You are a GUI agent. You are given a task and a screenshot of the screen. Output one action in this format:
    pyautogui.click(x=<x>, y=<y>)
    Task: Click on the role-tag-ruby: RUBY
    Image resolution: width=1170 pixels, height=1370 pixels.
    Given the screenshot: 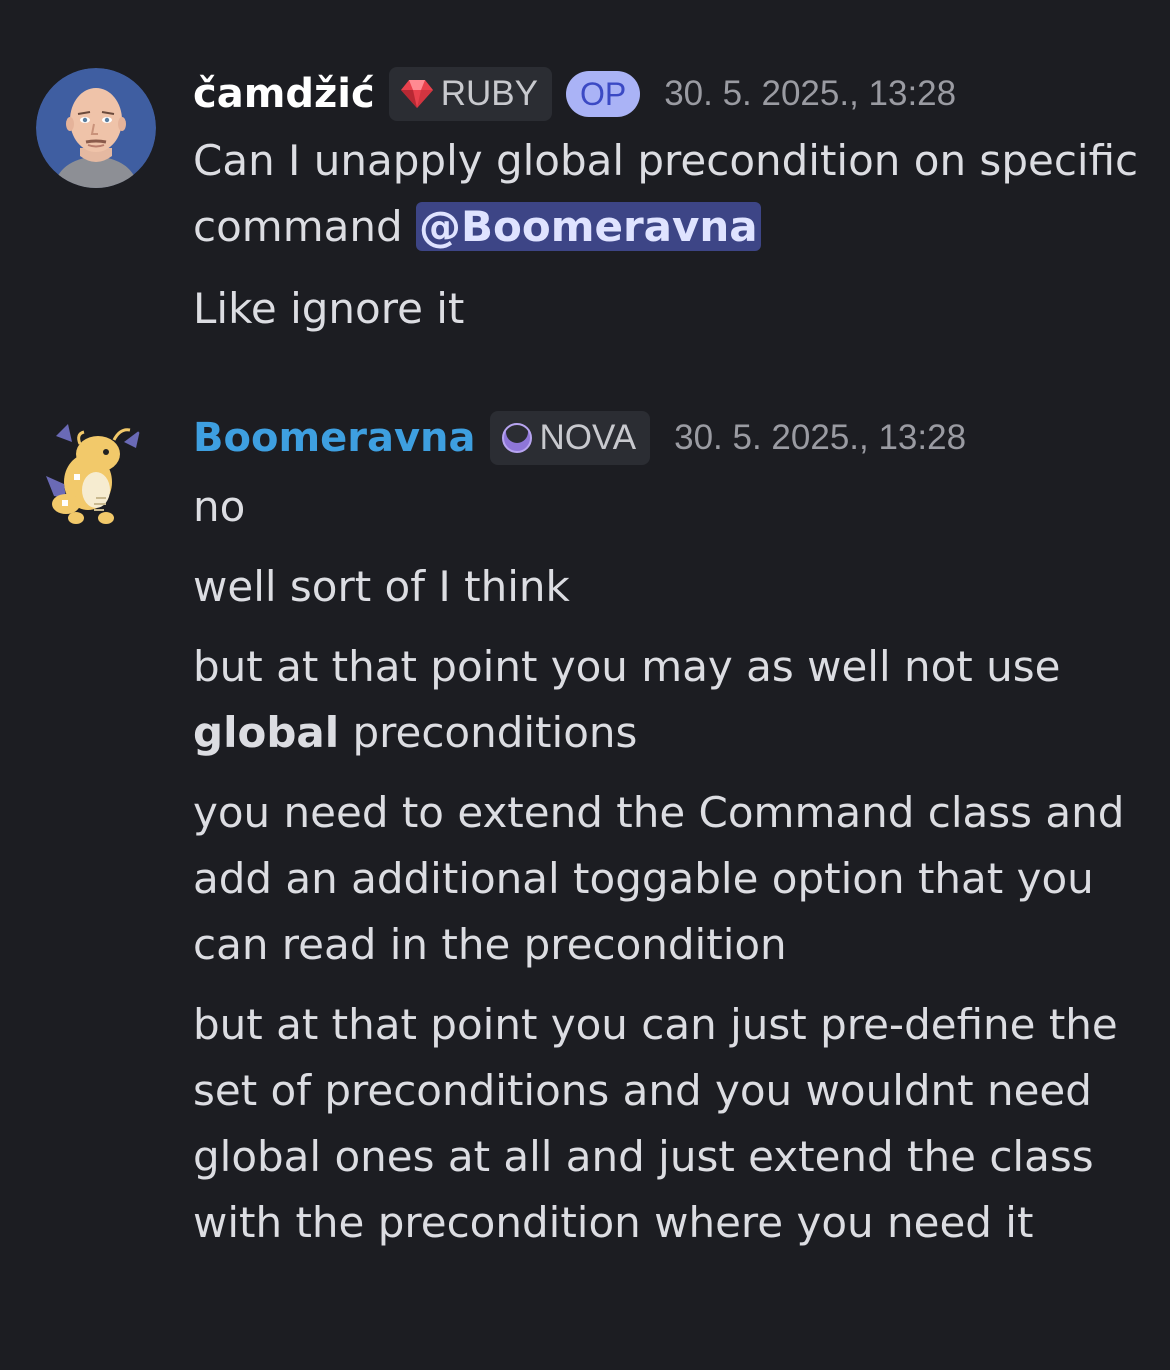 What is the action you would take?
    pyautogui.click(x=470, y=94)
    